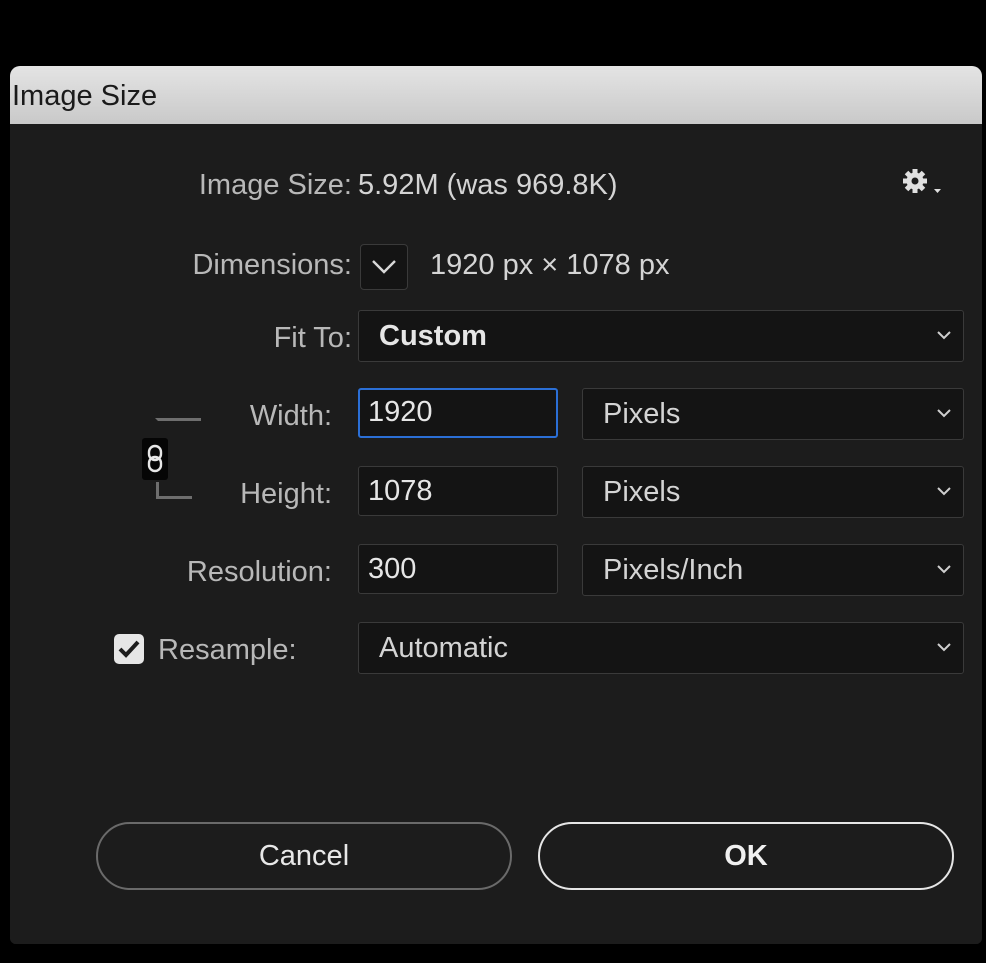 The height and width of the screenshot is (963, 986). Describe the element at coordinates (550, 265) in the screenshot. I see `dimensions-value: 1920 px × 1078 px` at that location.